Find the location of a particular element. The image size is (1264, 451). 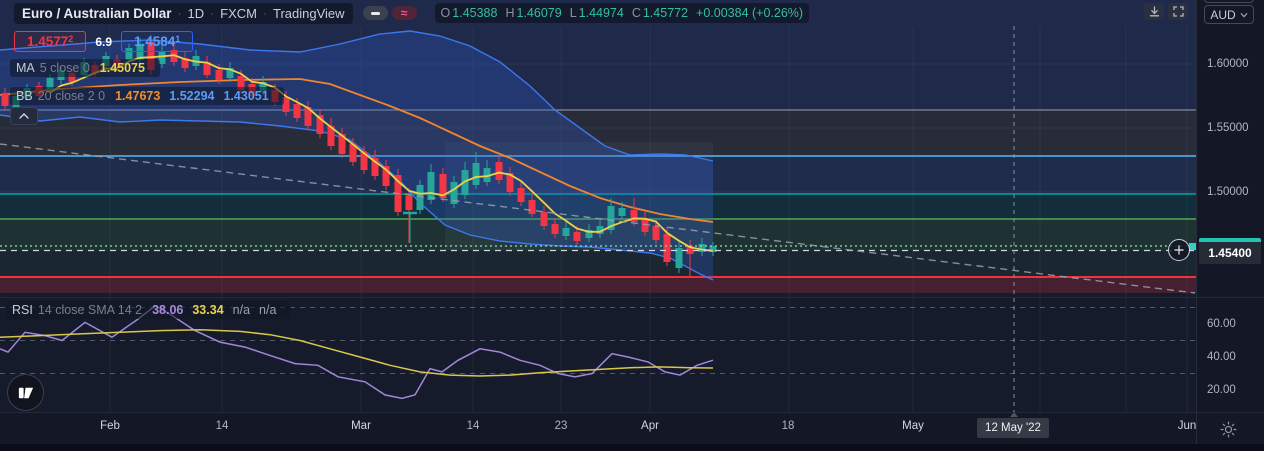

time-tick: 18 is located at coordinates (788, 426).